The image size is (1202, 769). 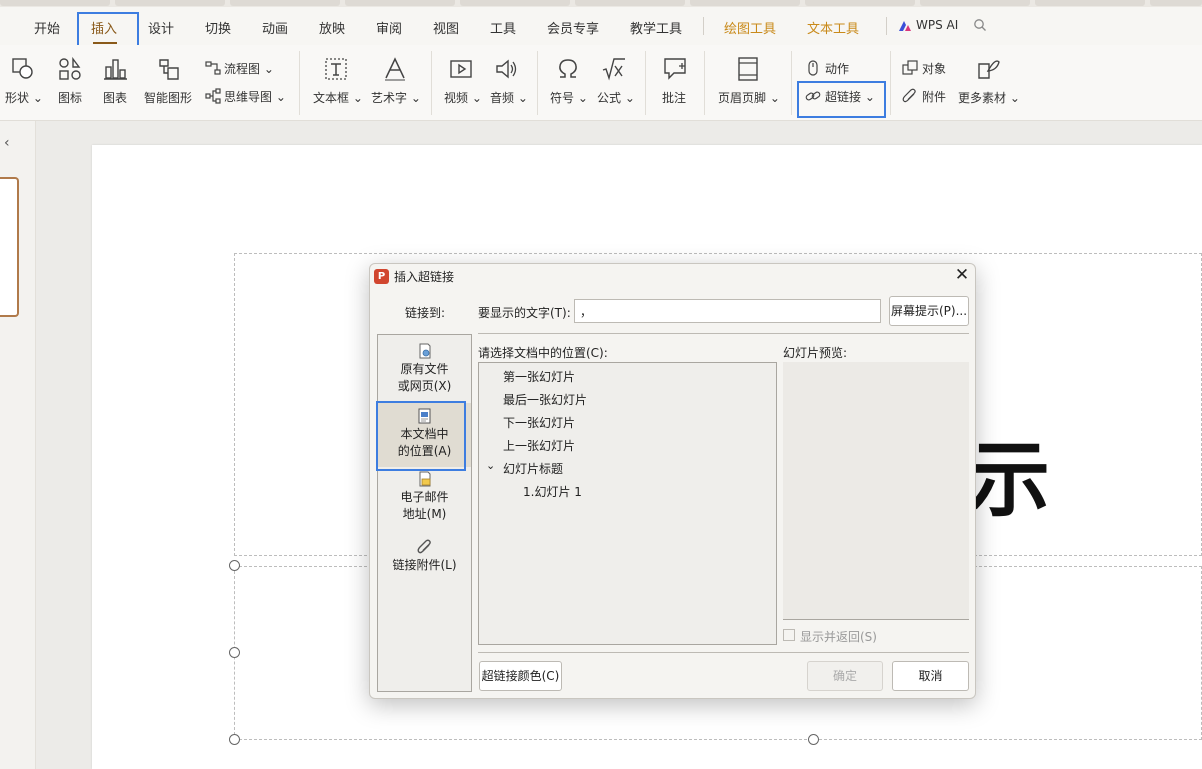 I want to click on web-page-icon, so click(x=425, y=351).